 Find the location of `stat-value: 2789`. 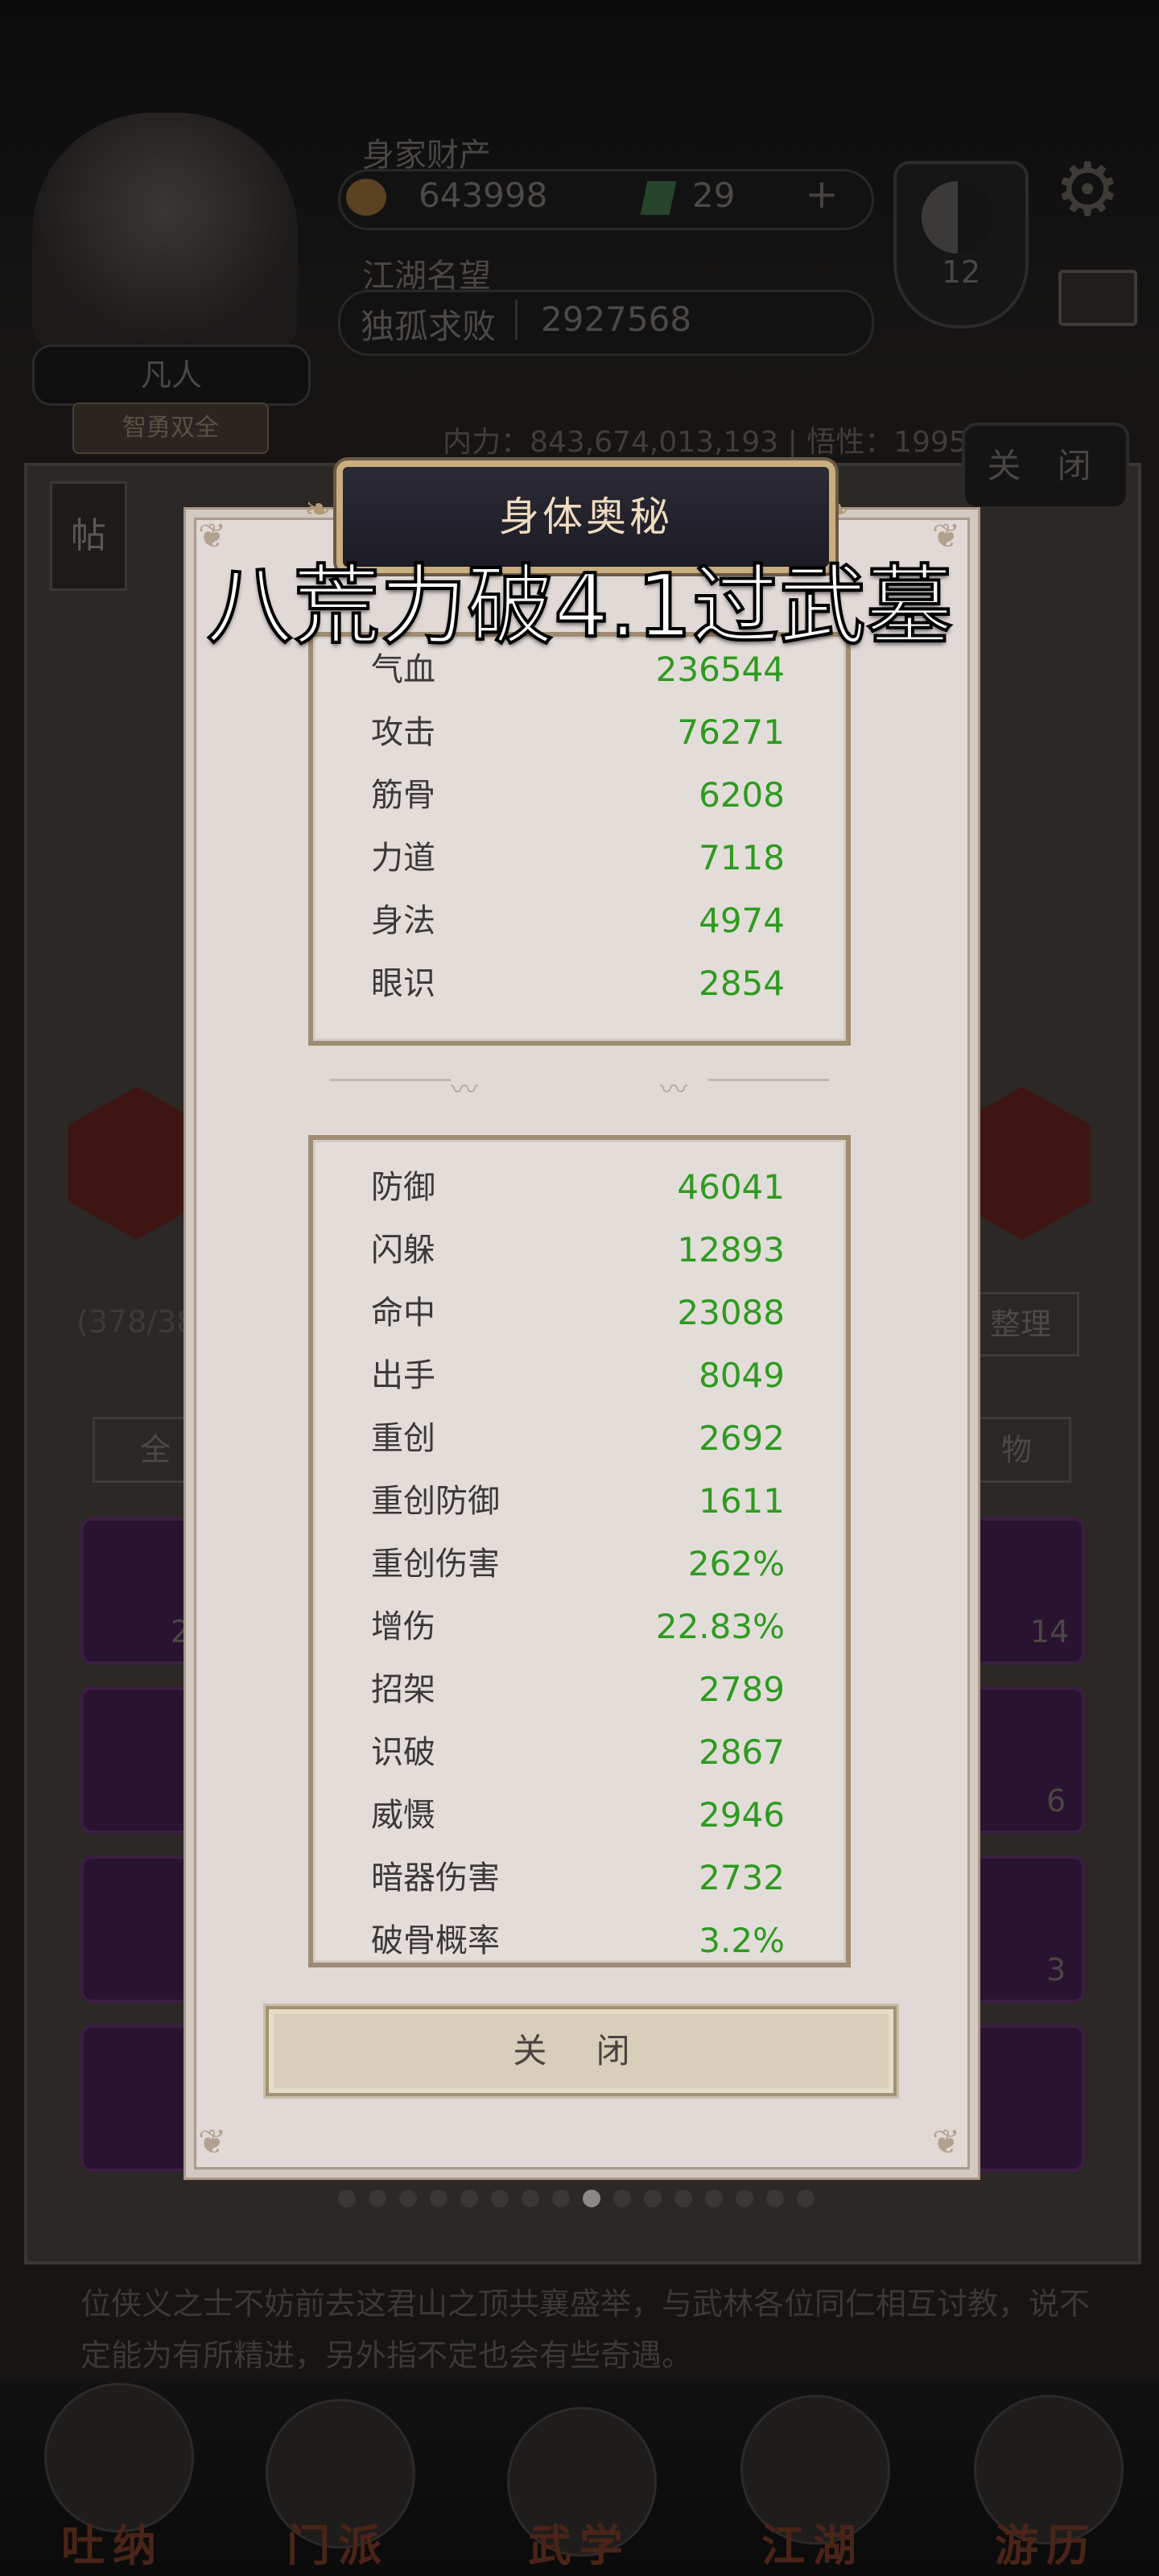

stat-value: 2789 is located at coordinates (742, 1689).